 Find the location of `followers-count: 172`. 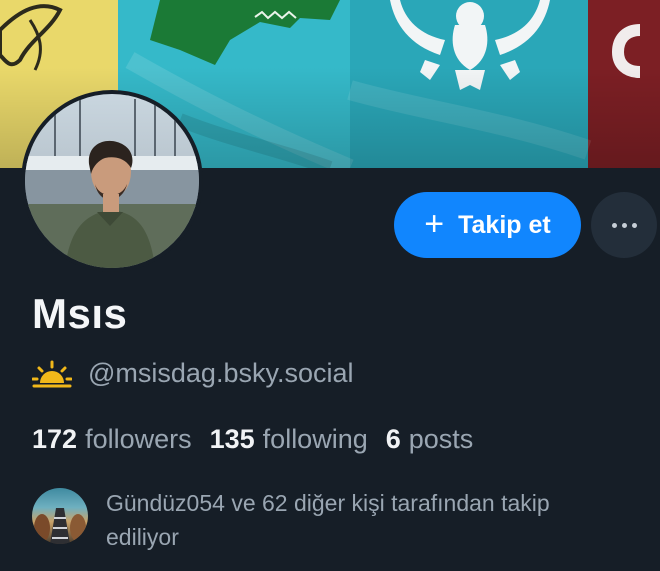

followers-count: 172 is located at coordinates (54, 439).